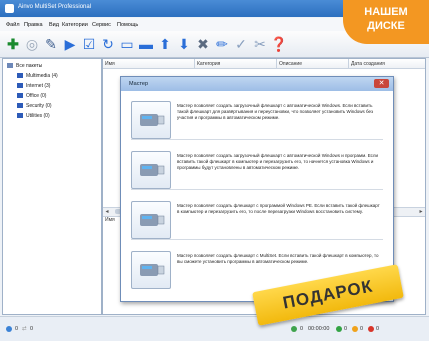 The image size is (429, 341). What do you see at coordinates (75, 25) in the screenshot?
I see `menu-categories: Категории` at bounding box center [75, 25].